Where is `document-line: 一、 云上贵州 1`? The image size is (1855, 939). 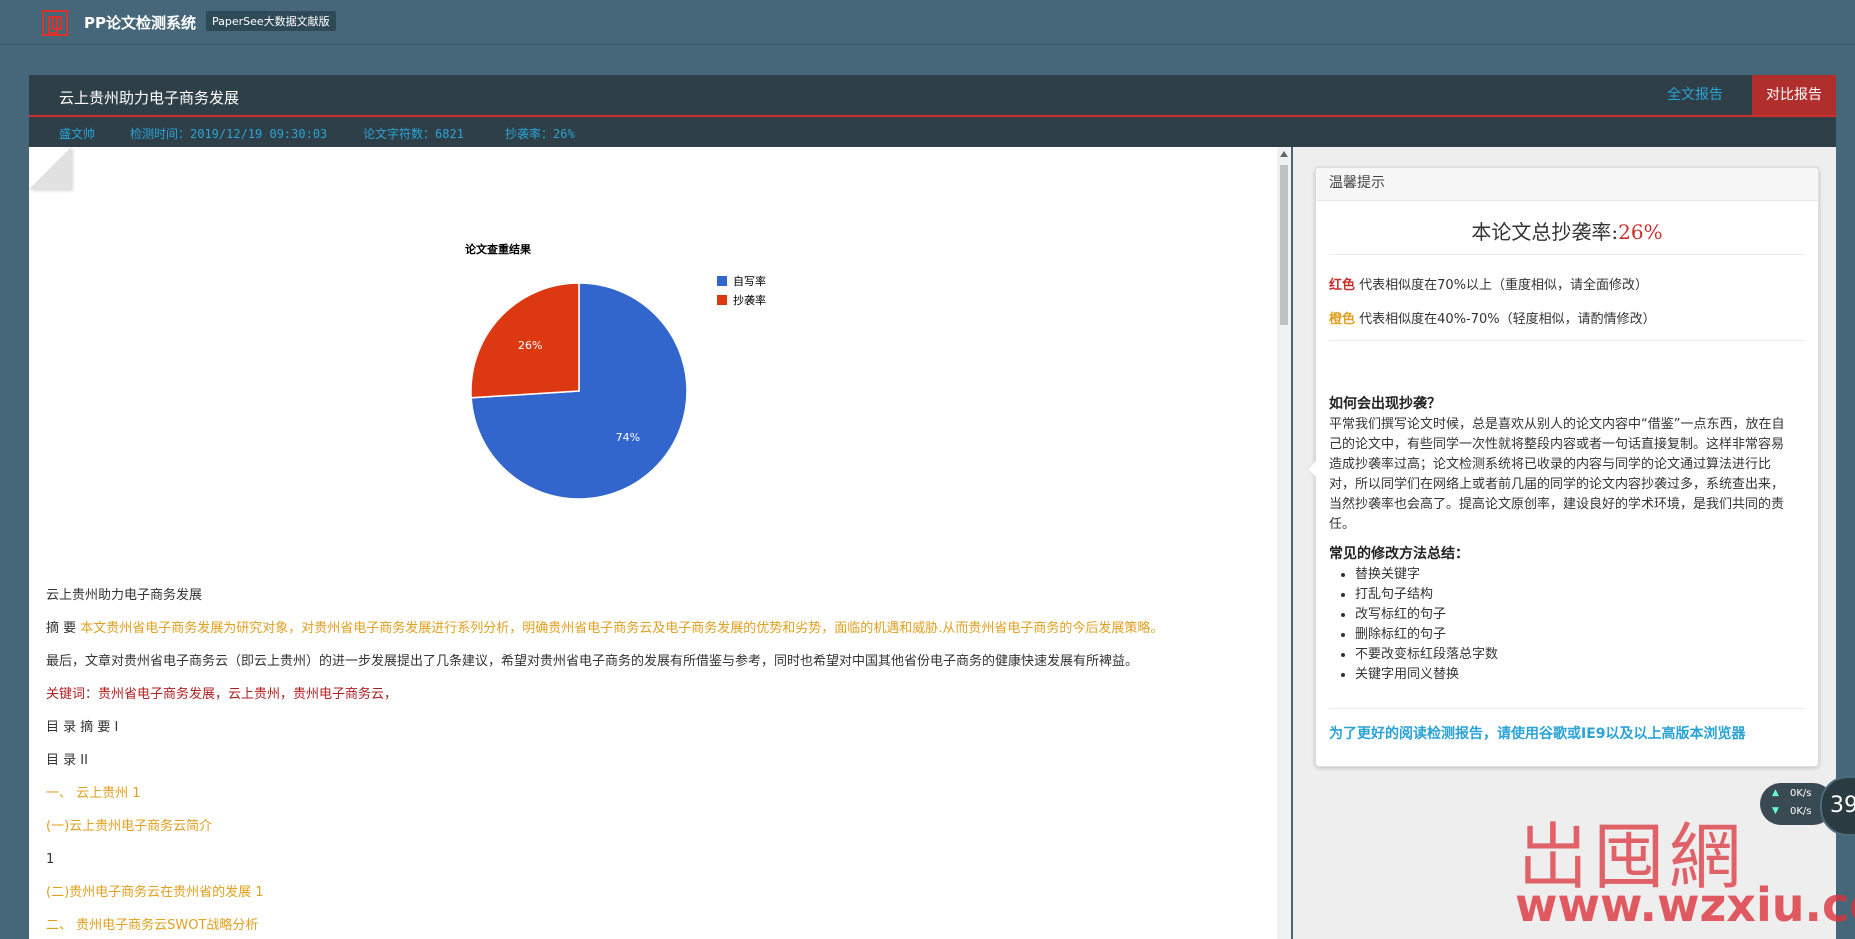 document-line: 一、 云上贵州 1 is located at coordinates (604, 793).